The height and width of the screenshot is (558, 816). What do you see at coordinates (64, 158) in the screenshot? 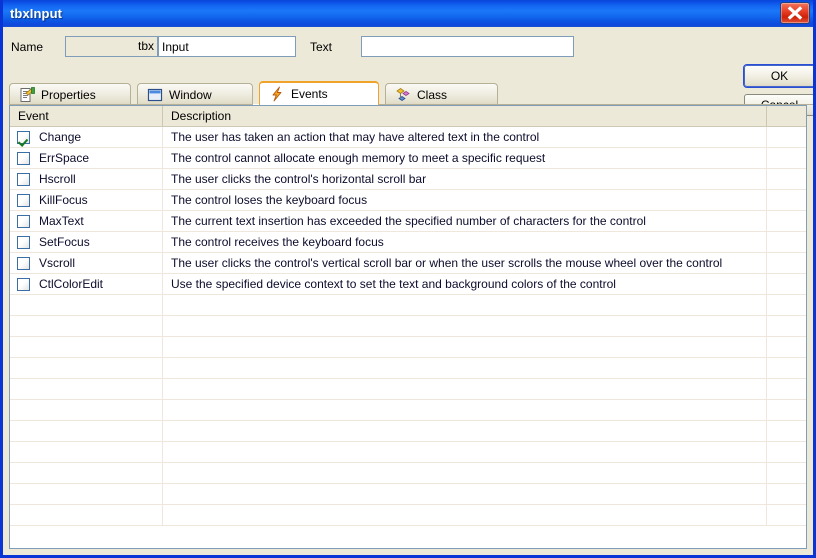
I see `event-name: ErrSpace` at bounding box center [64, 158].